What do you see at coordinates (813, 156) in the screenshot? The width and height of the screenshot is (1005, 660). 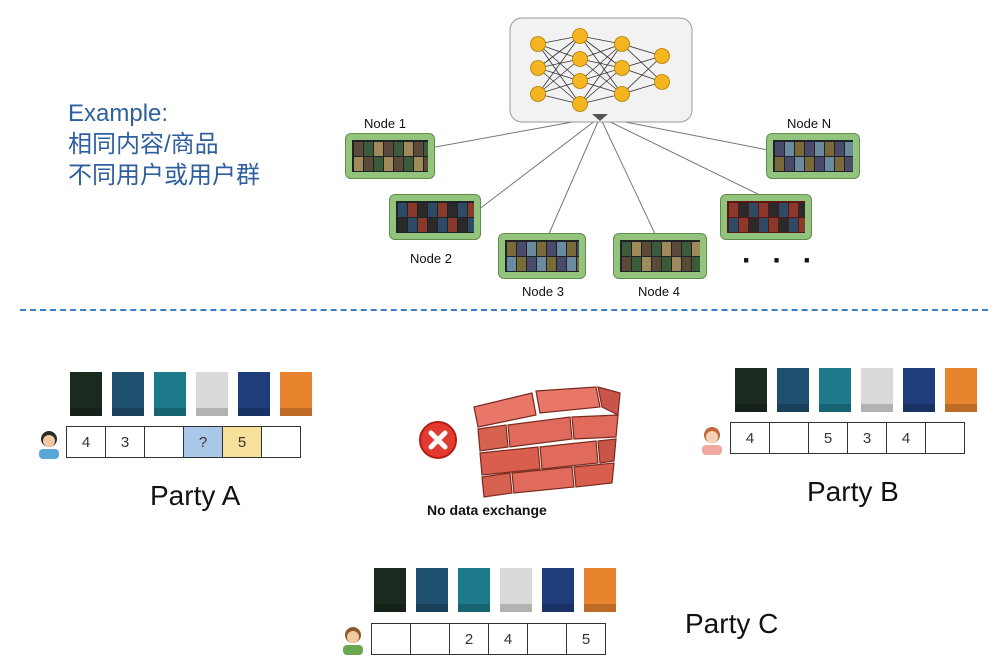 I see `nodeN-box` at bounding box center [813, 156].